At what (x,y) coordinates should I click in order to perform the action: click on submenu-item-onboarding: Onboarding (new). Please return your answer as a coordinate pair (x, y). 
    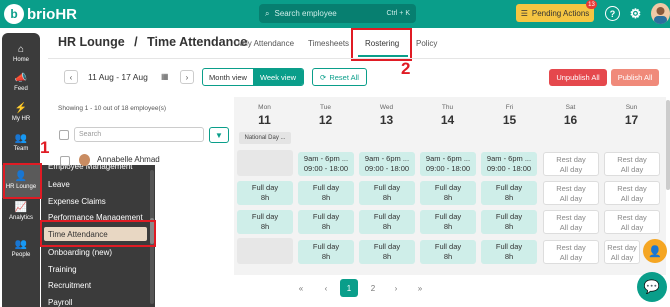
    Looking at the image, I should click on (80, 252).